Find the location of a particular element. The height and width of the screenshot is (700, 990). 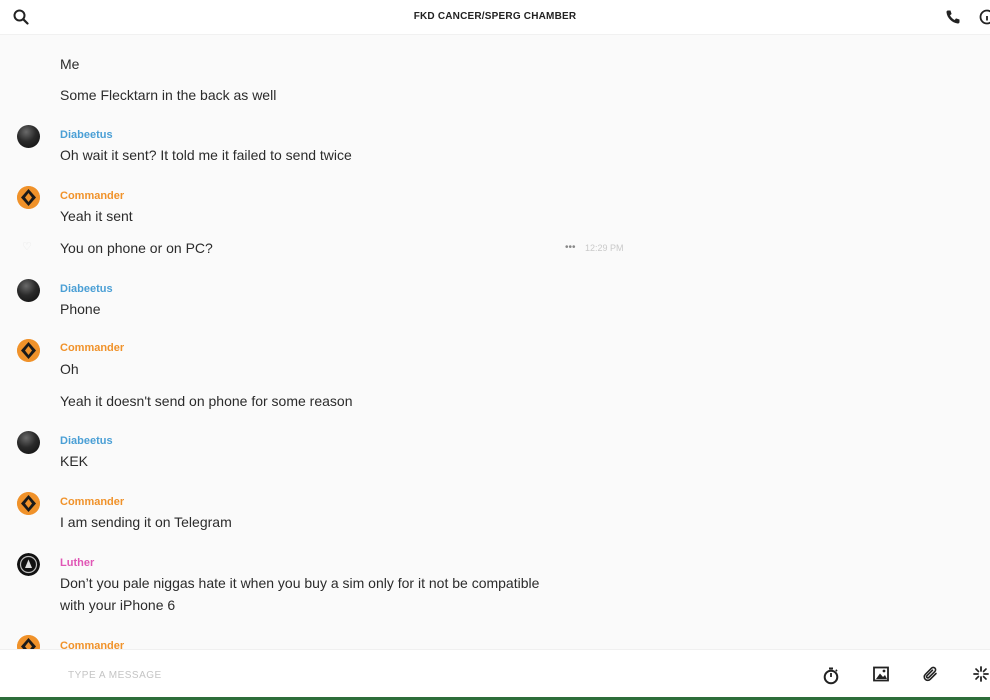

message-composer: TYPE A MESSAGE is located at coordinates (495, 674).